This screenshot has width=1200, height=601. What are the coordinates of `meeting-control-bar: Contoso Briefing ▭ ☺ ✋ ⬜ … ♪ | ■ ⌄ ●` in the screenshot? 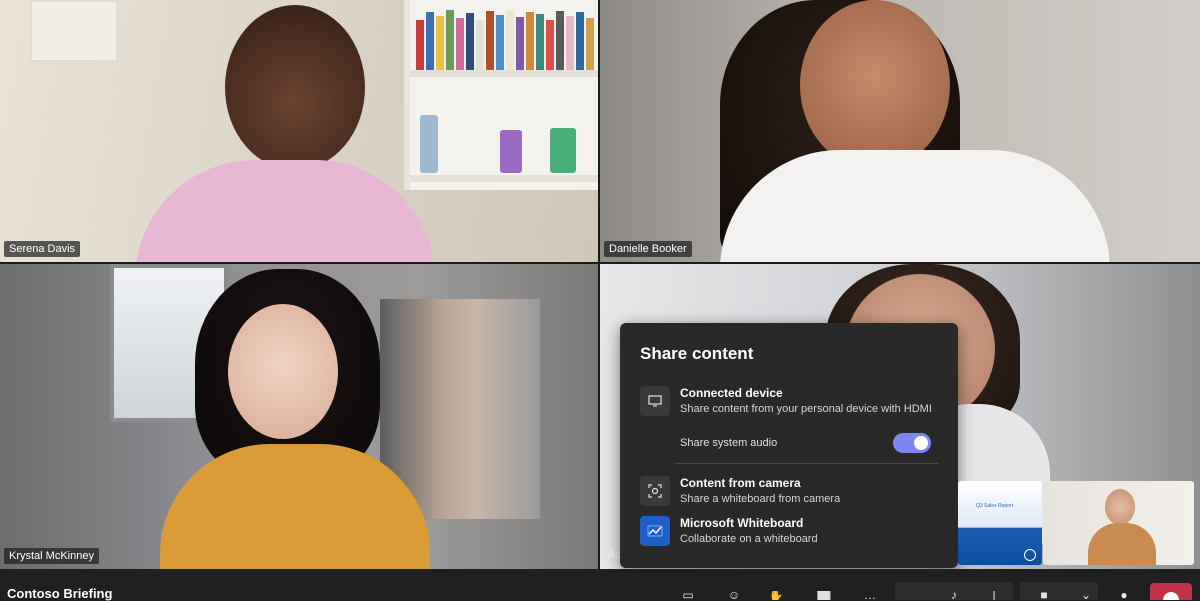 It's located at (600, 585).